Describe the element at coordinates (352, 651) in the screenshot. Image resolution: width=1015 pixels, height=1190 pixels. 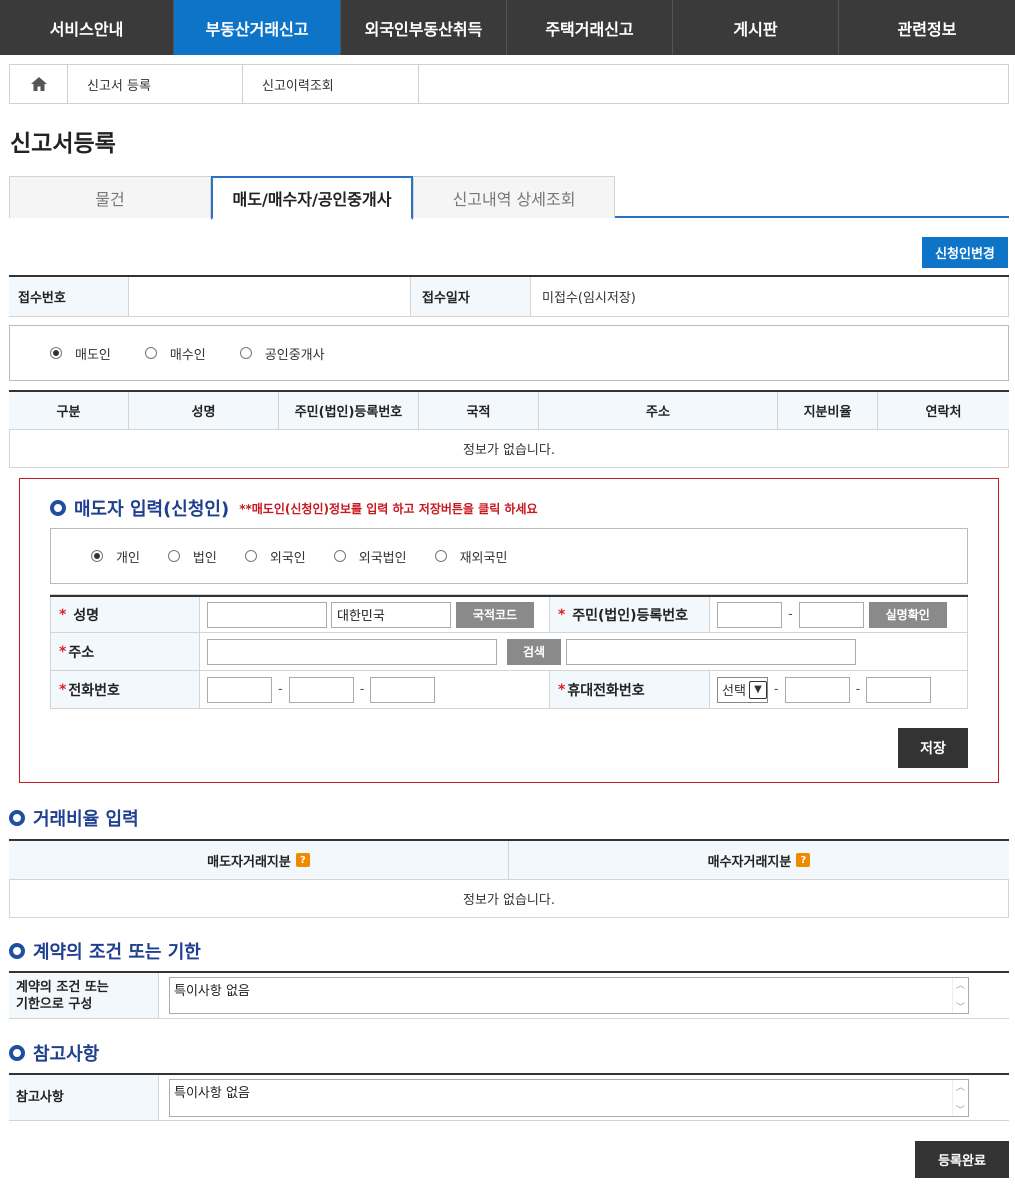
I see `address-input` at that location.